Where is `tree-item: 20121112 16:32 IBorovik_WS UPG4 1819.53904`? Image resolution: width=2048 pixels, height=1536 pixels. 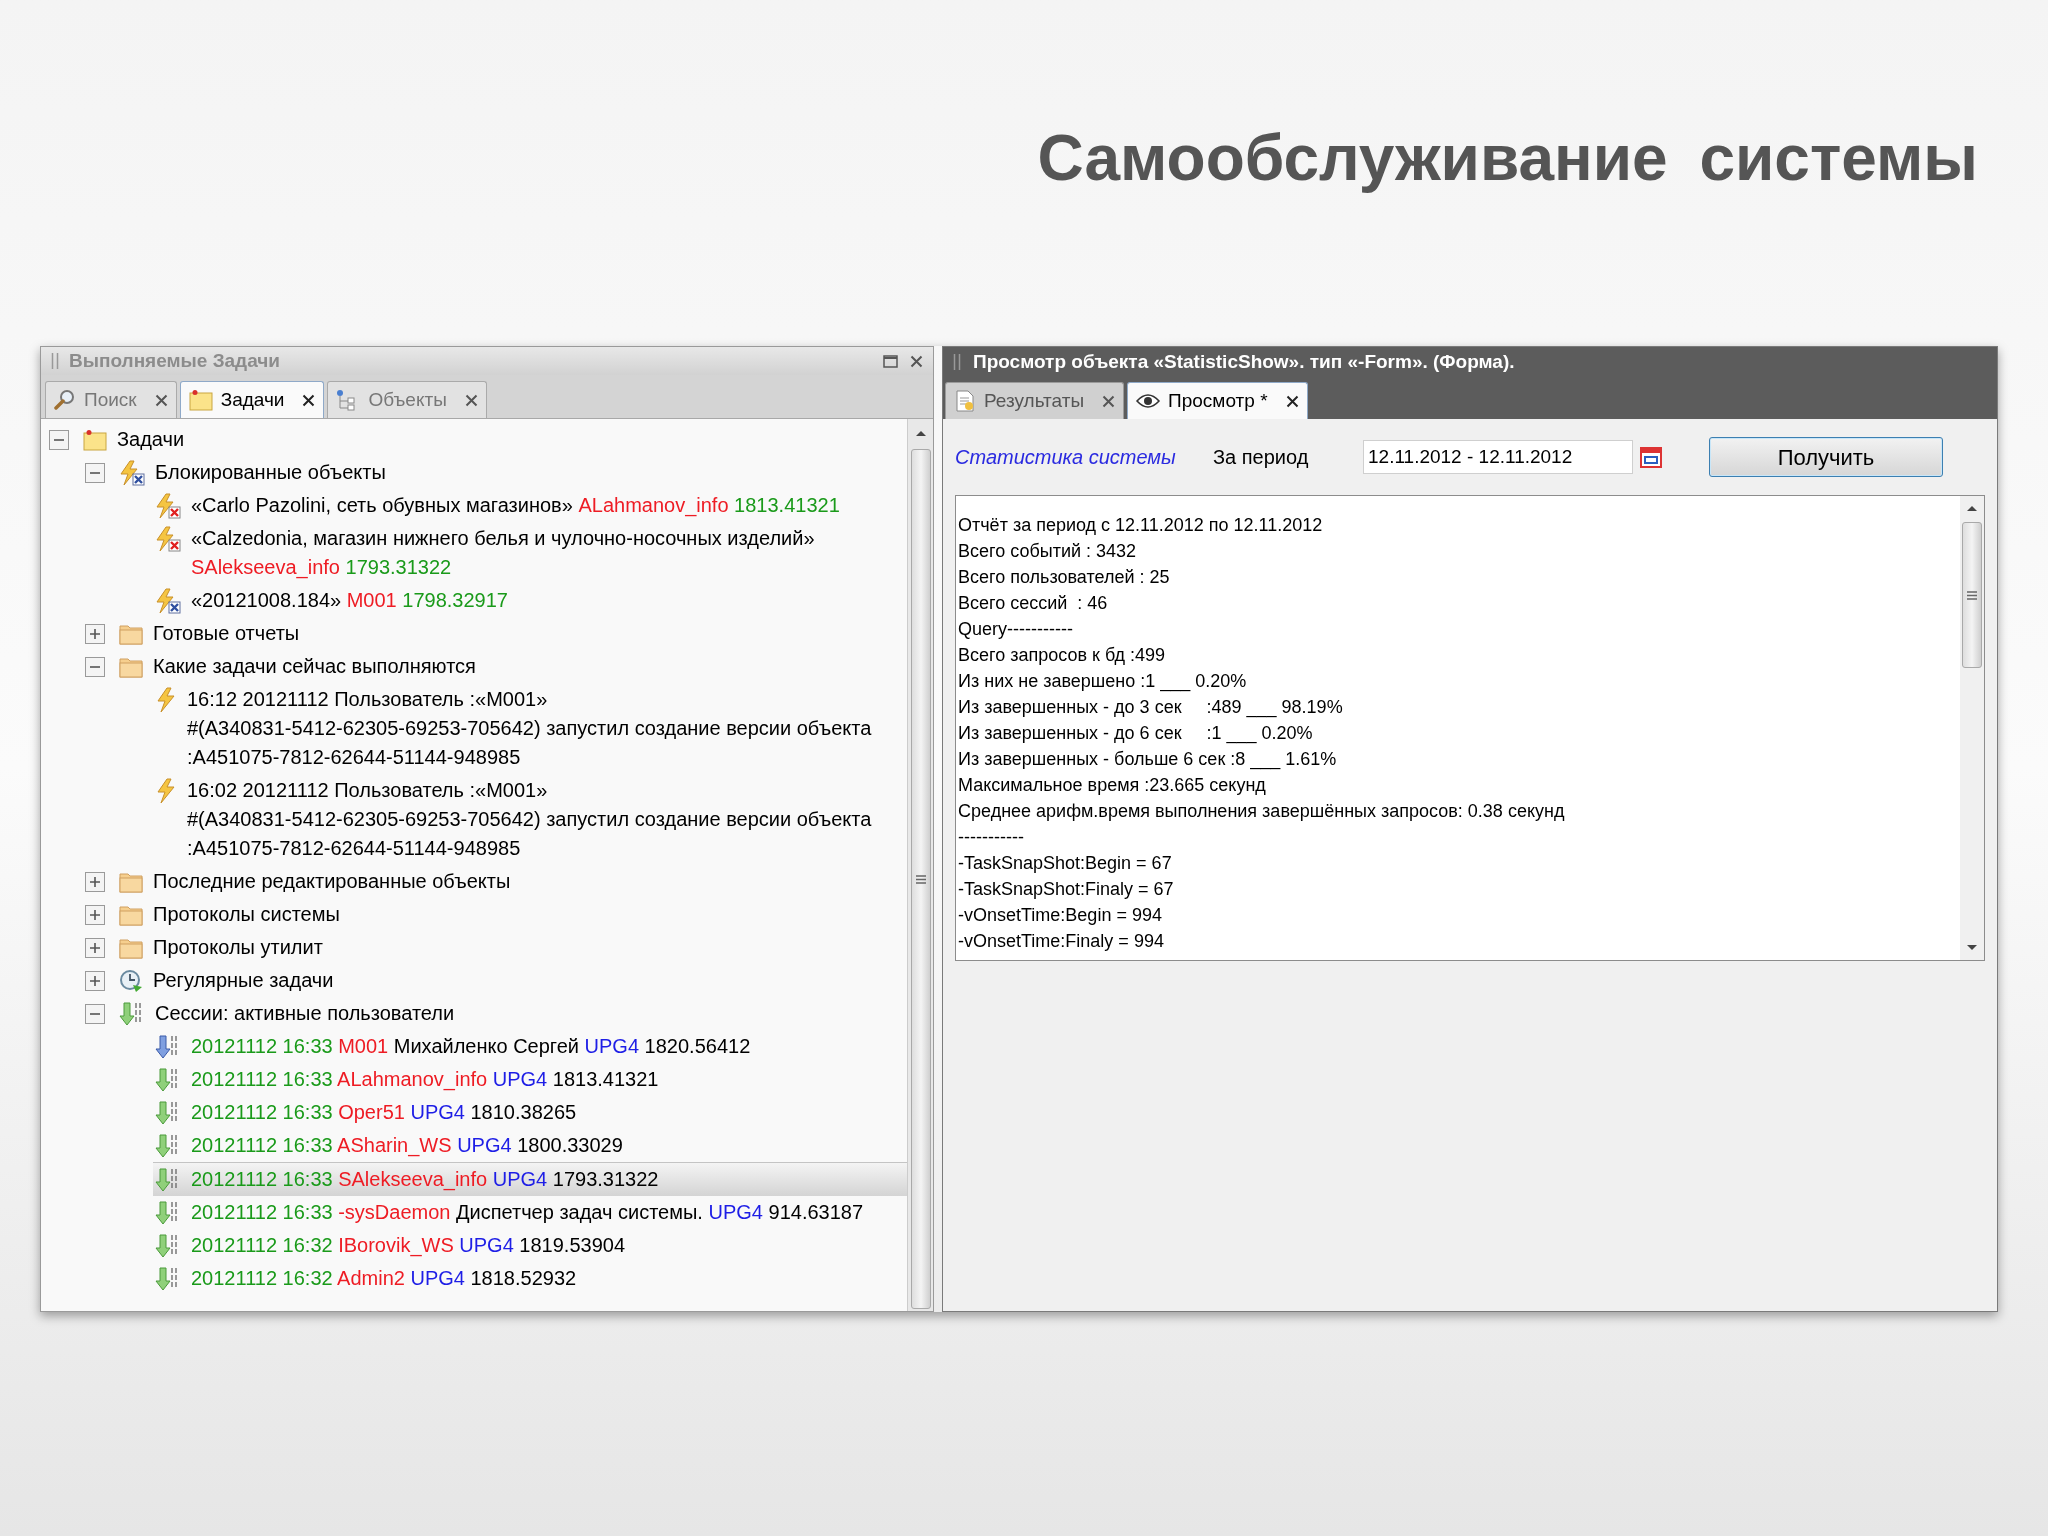 tree-item: 20121112 16:32 IBorovik_WS UPG4 1819.53904 is located at coordinates (530, 1245).